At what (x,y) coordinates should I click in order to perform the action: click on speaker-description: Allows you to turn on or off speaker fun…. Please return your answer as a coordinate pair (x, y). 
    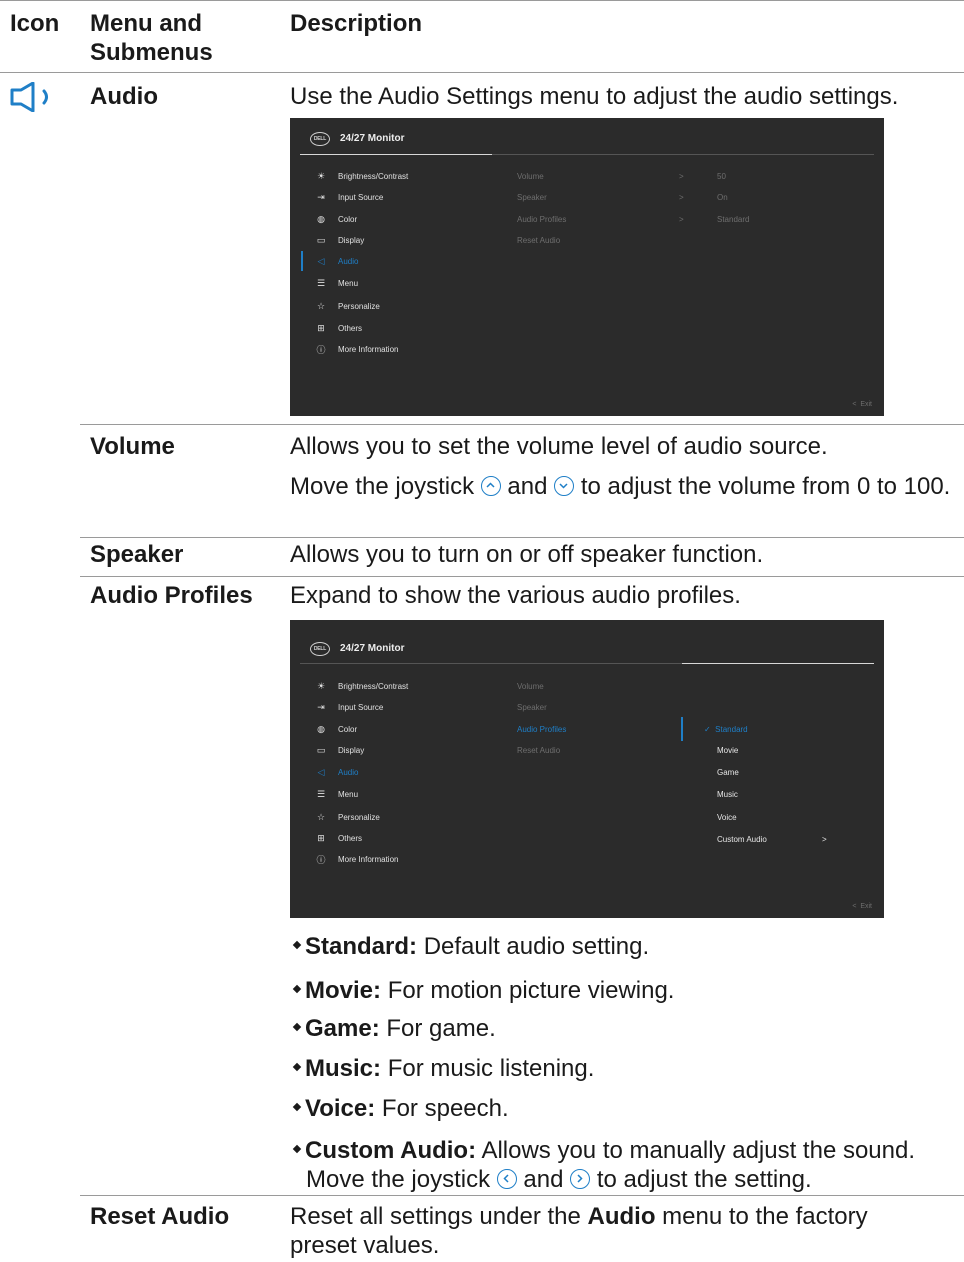
    Looking at the image, I should click on (527, 554).